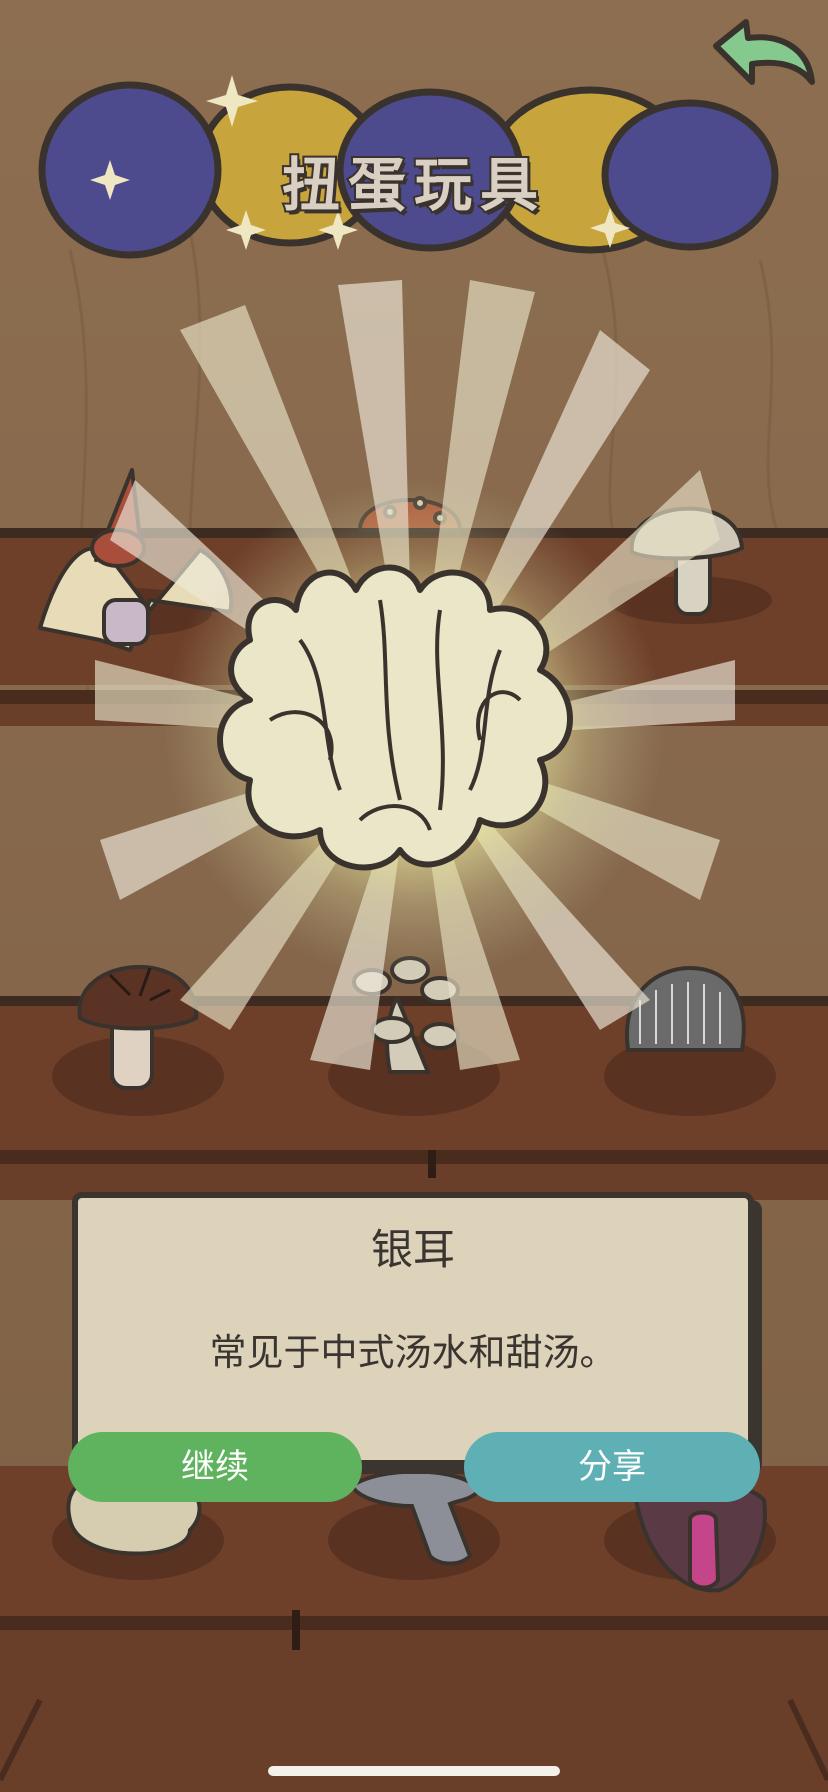 The height and width of the screenshot is (1792, 828). I want to click on white-fungus-icon, so click(395, 717).